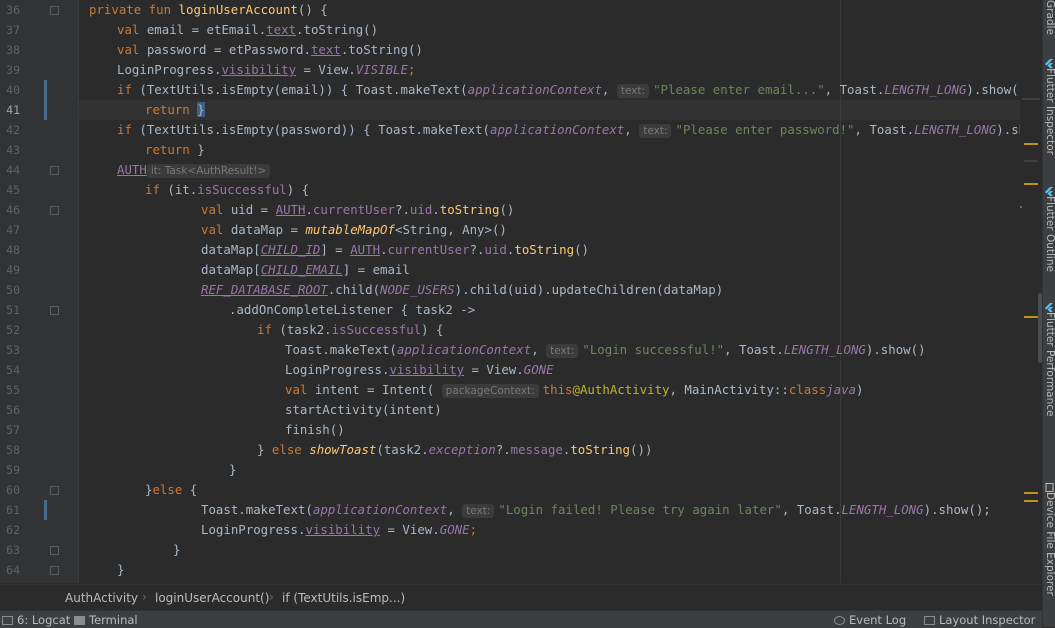 The width and height of the screenshot is (1055, 628). Describe the element at coordinates (1049, 234) in the screenshot. I see `tab-flutter-outline: Flutter Outline` at that location.